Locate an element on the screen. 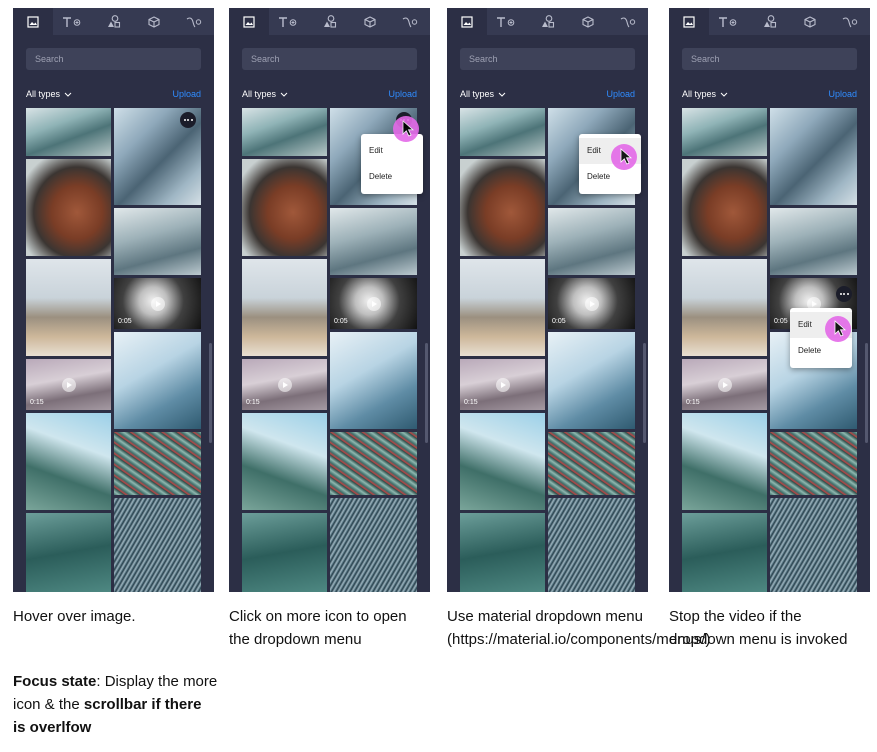 This screenshot has width=877, height=752. shapes-icon is located at coordinates (548, 21).